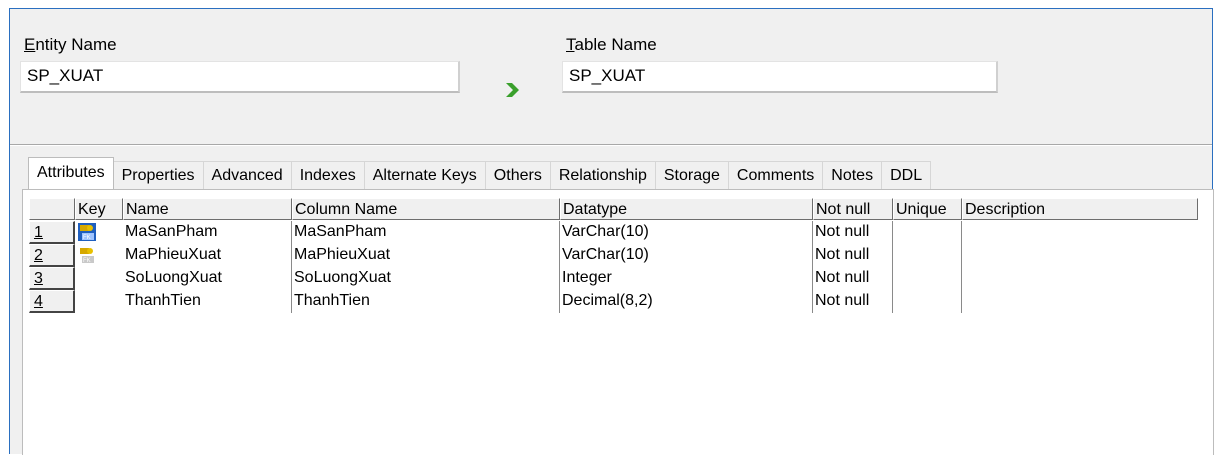  I want to click on column-header-datatype: Datatype, so click(686, 209).